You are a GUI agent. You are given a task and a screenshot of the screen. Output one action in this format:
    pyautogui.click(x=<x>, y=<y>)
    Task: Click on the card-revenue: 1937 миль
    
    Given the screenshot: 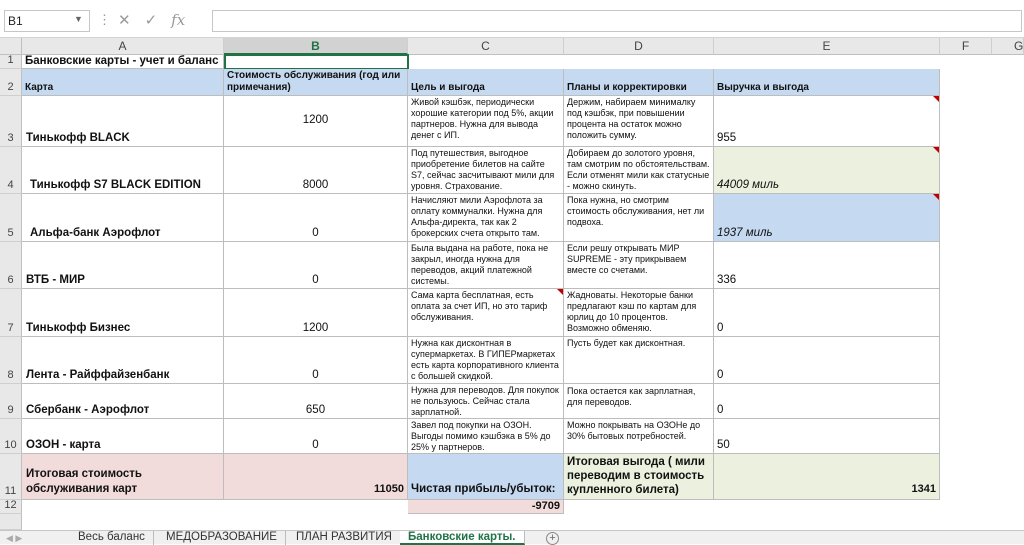 What is the action you would take?
    pyautogui.click(x=827, y=218)
    